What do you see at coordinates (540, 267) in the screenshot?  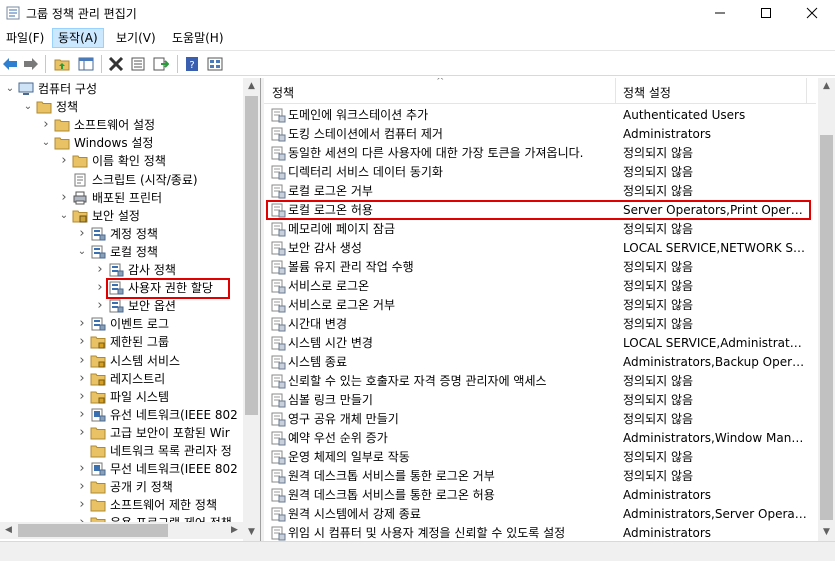 I see `policy-row: 볼륨 유지 관리 작업 수행 정의되지 않음` at bounding box center [540, 267].